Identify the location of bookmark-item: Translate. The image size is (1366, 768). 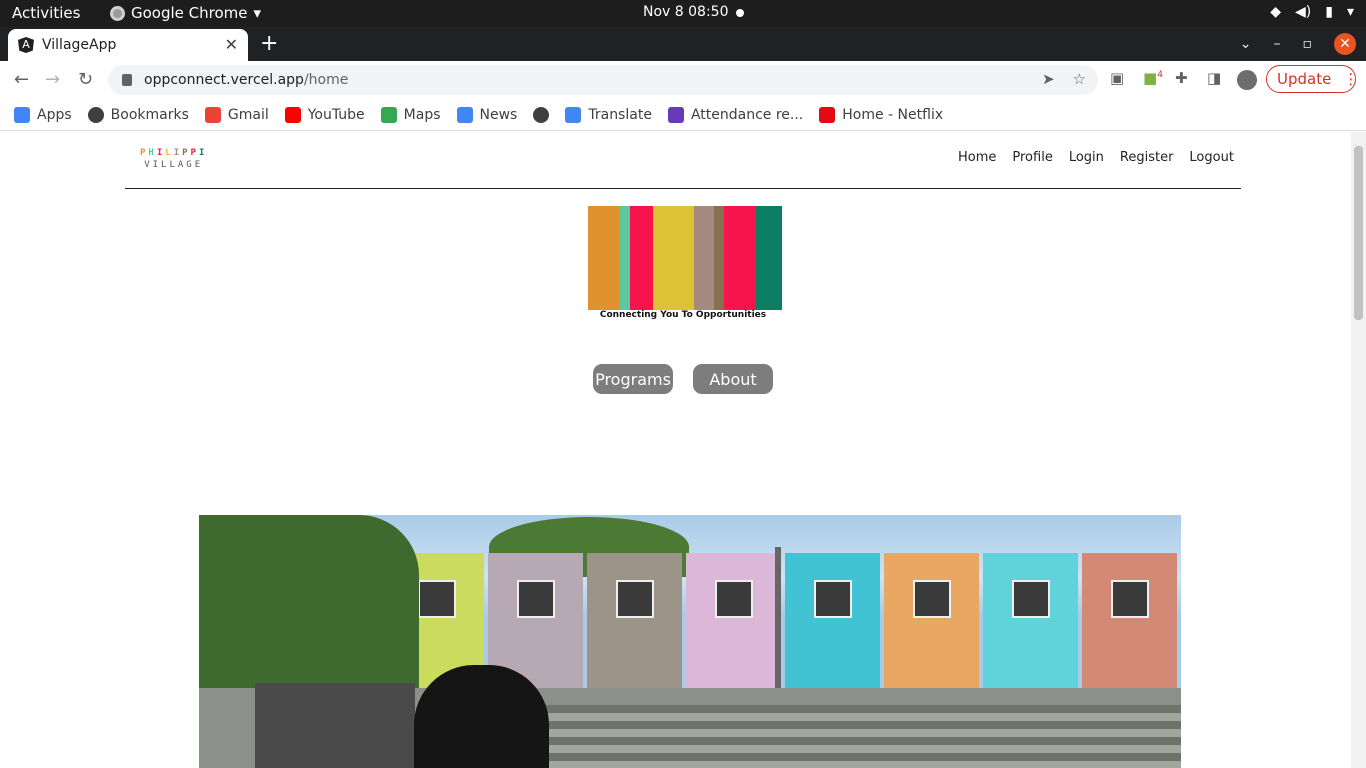
(608, 114).